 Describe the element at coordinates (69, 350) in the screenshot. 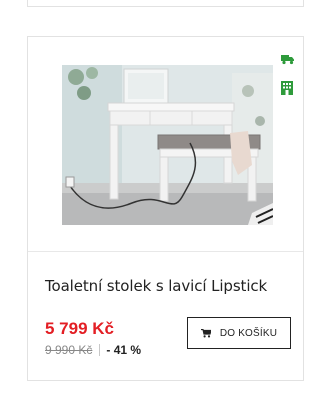

I see `old-price: 9 990 Kč` at that location.